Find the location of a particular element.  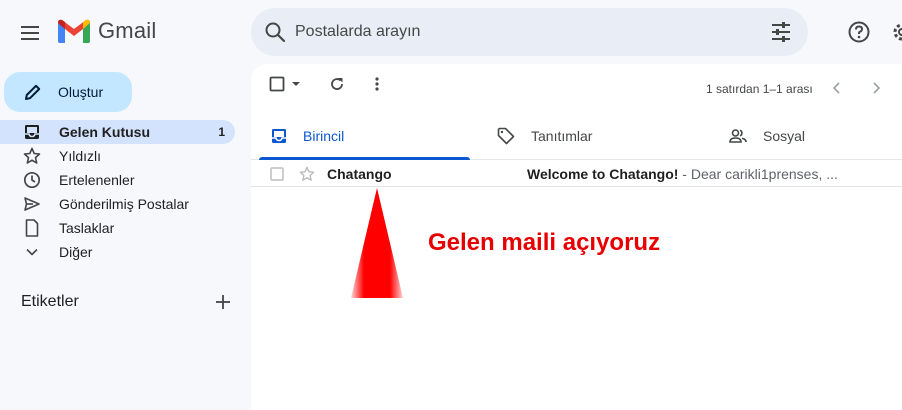

search-icon is located at coordinates (275, 32).